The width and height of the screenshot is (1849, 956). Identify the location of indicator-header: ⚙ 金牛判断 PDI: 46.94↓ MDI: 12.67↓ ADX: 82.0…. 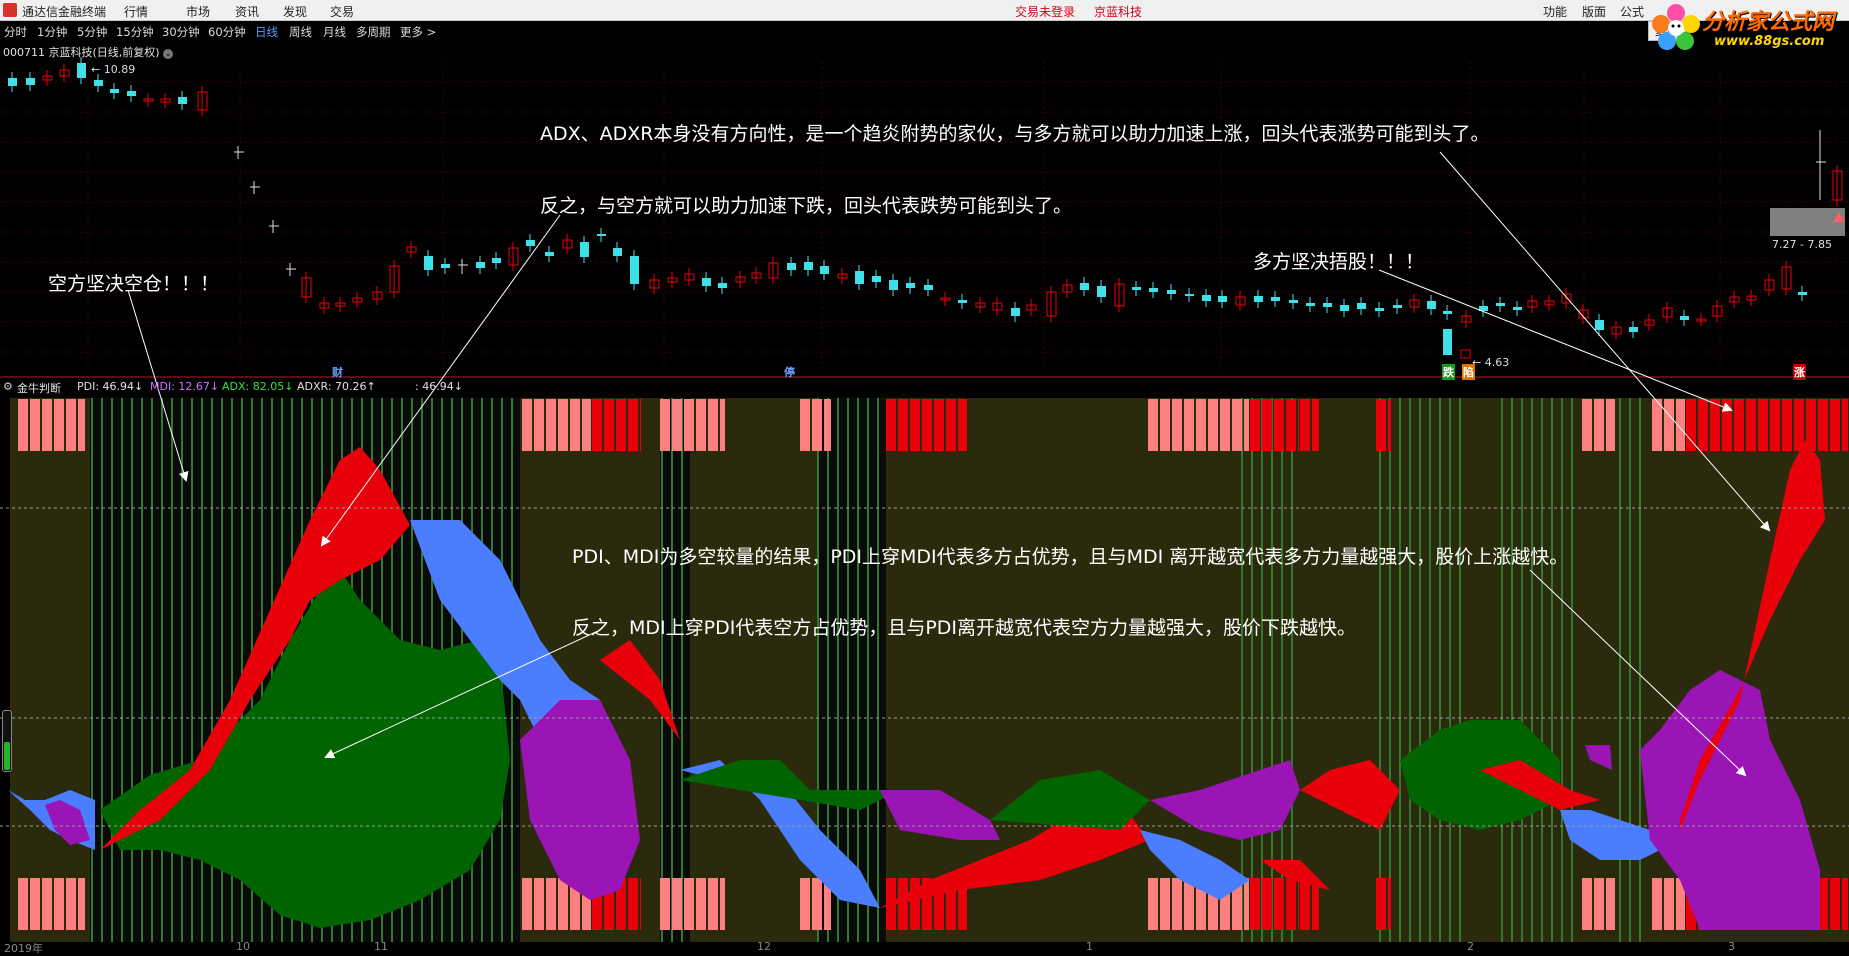
(924, 387).